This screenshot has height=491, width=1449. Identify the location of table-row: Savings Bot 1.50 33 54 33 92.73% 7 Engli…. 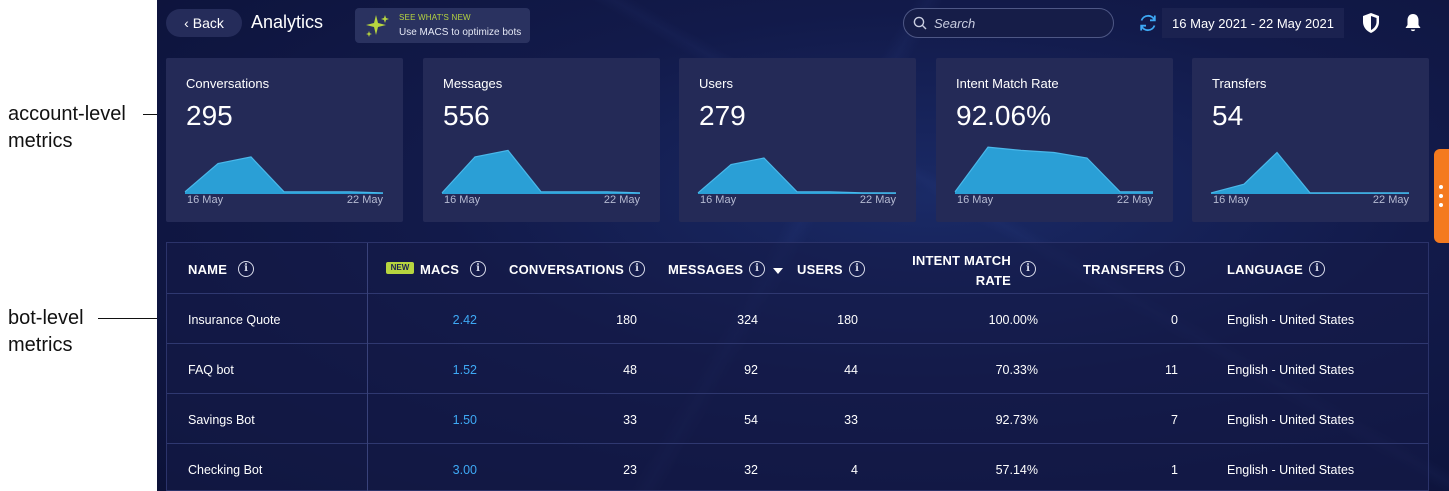
(797, 419).